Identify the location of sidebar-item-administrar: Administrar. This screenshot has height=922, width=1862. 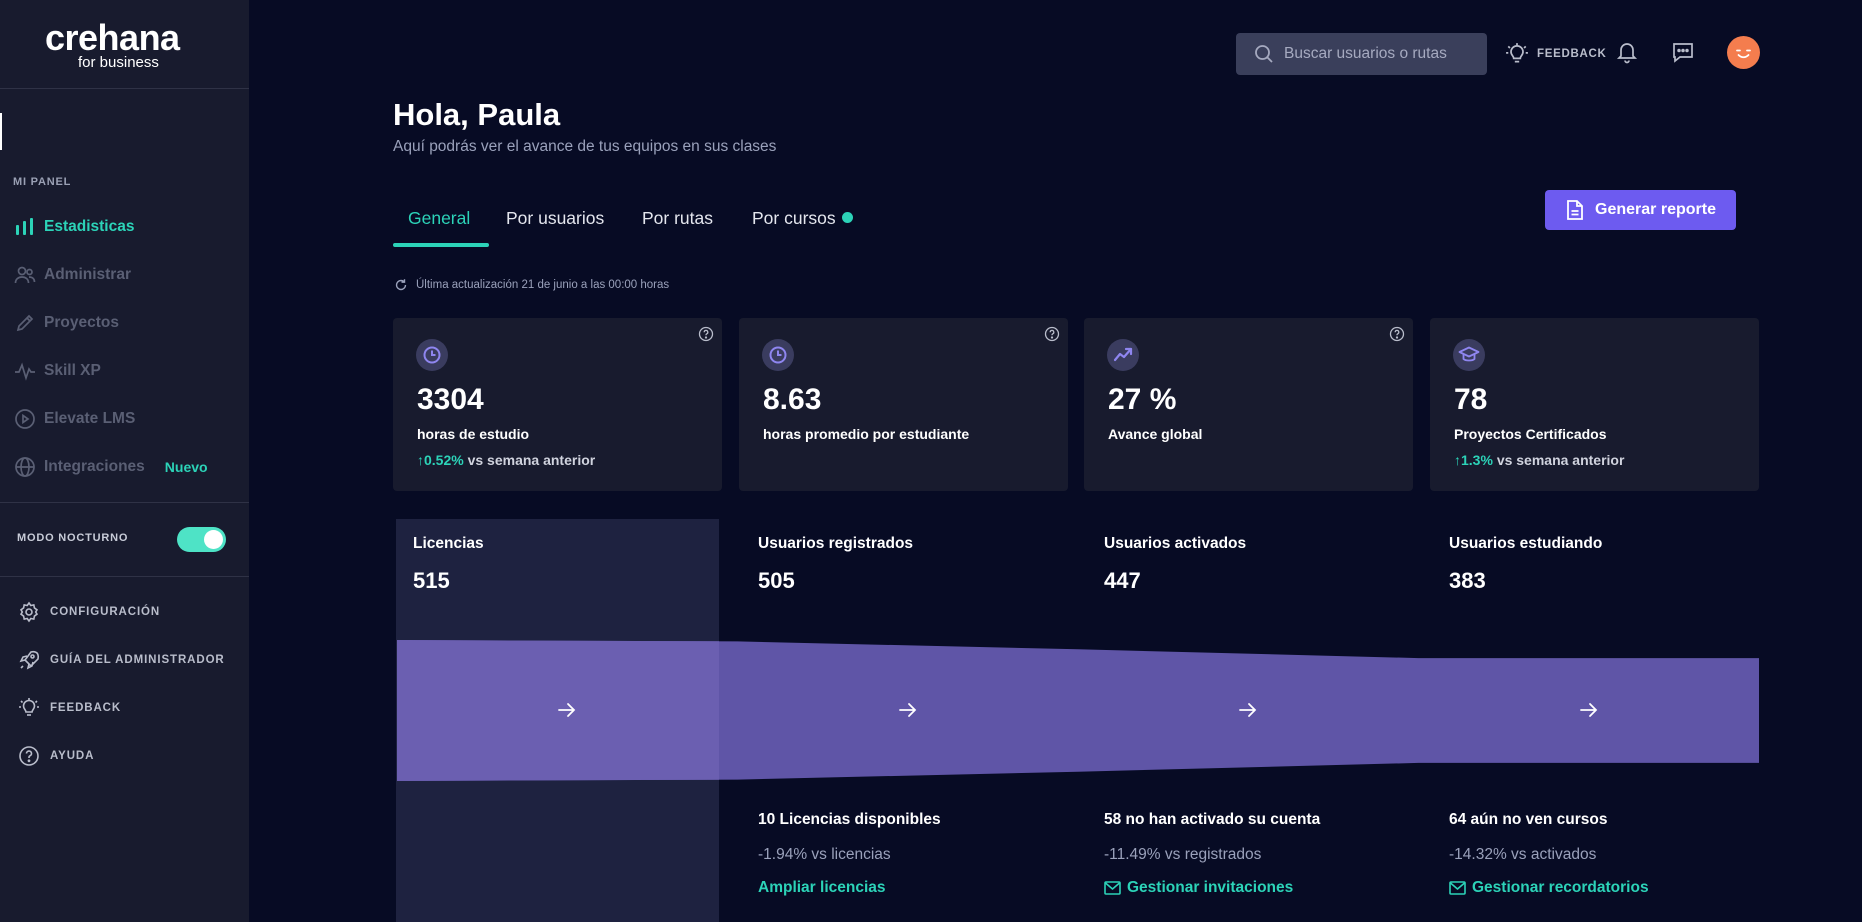
(72, 275).